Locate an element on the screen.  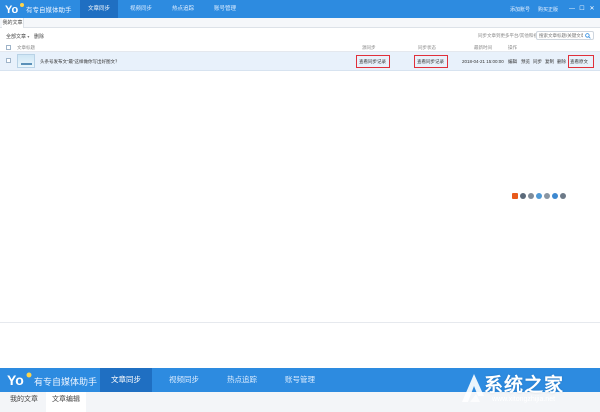
buy-license-link: 购买正版 is located at coordinates (548, 9).